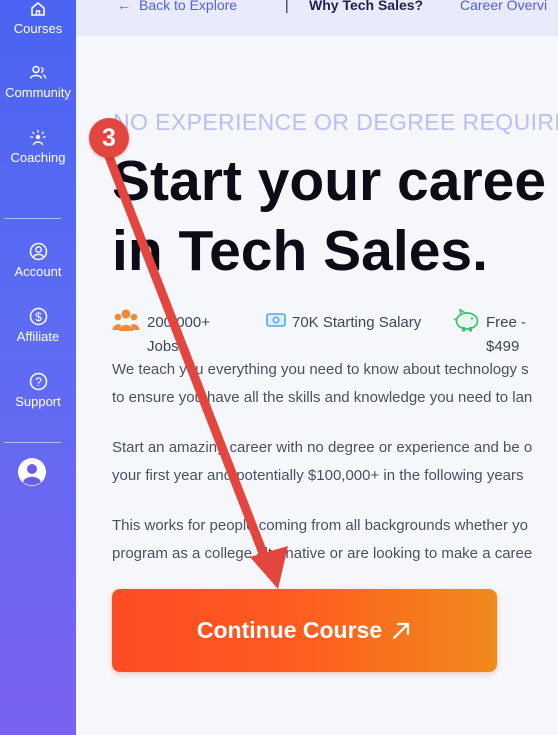 Image resolution: width=558 pixels, height=735 pixels. I want to click on account-icon, so click(38, 251).